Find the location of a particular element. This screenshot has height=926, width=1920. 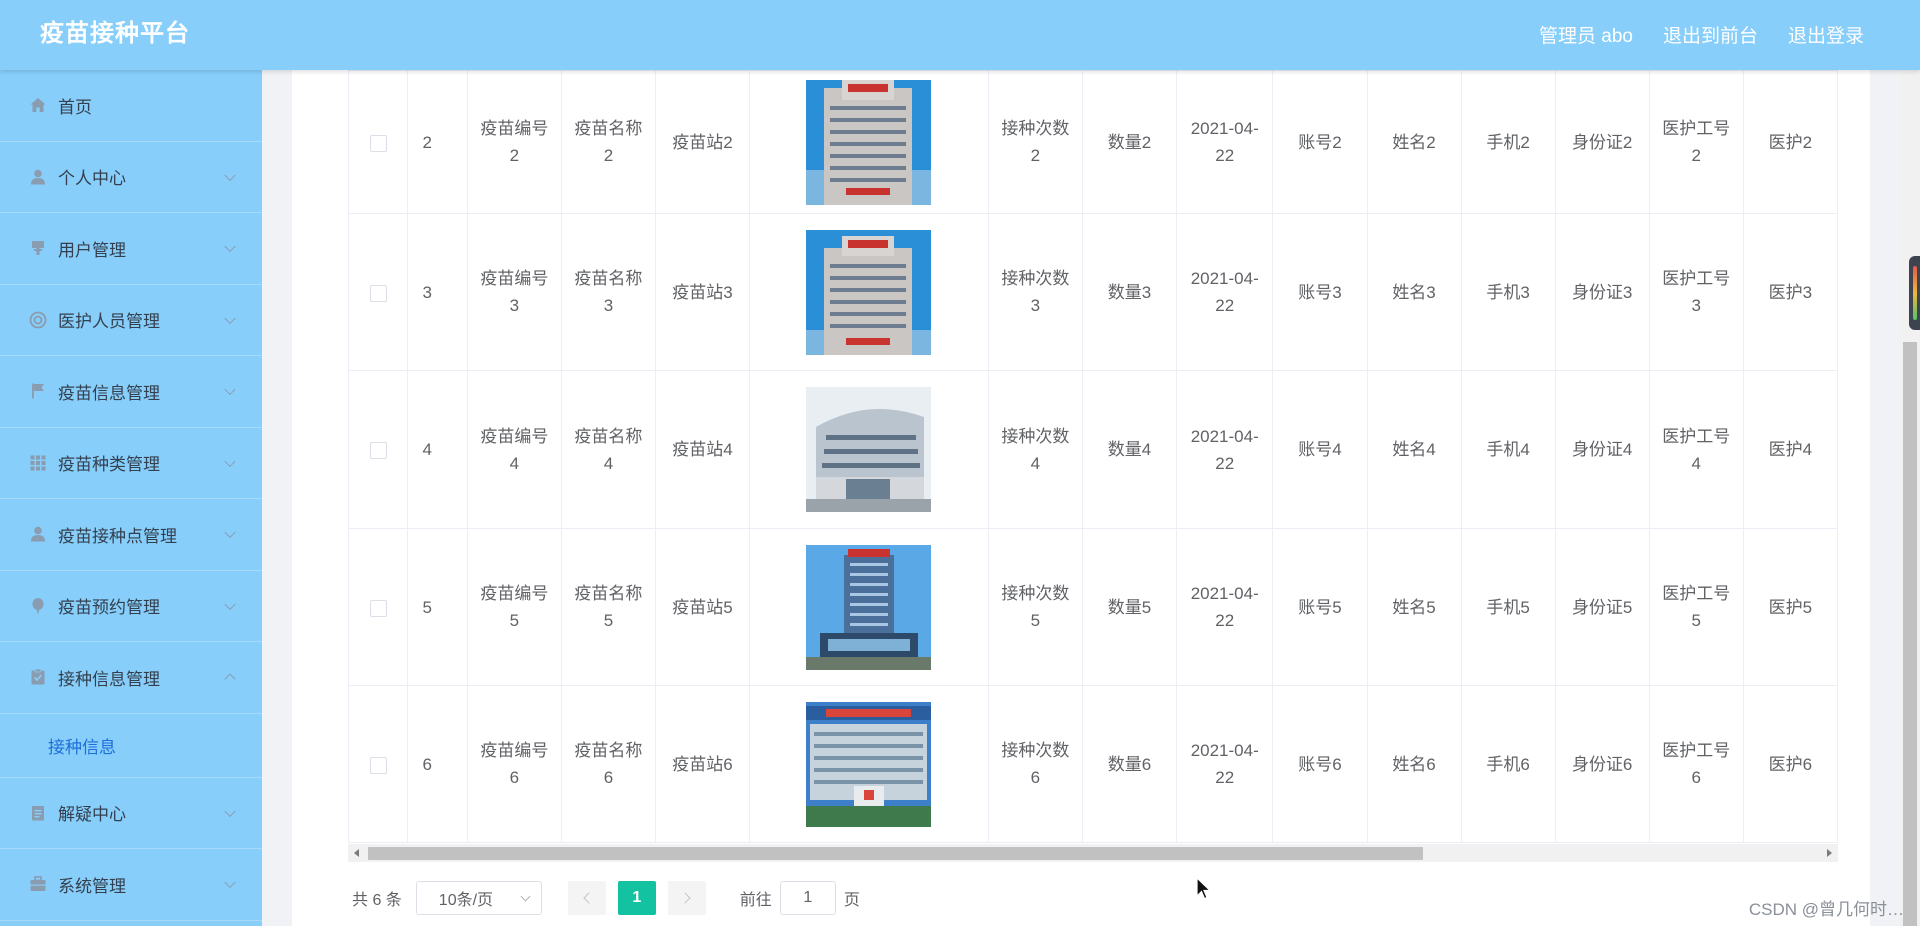

sidebar-item-vaccine-appointment: 疫苗预约管理 is located at coordinates (131, 606).